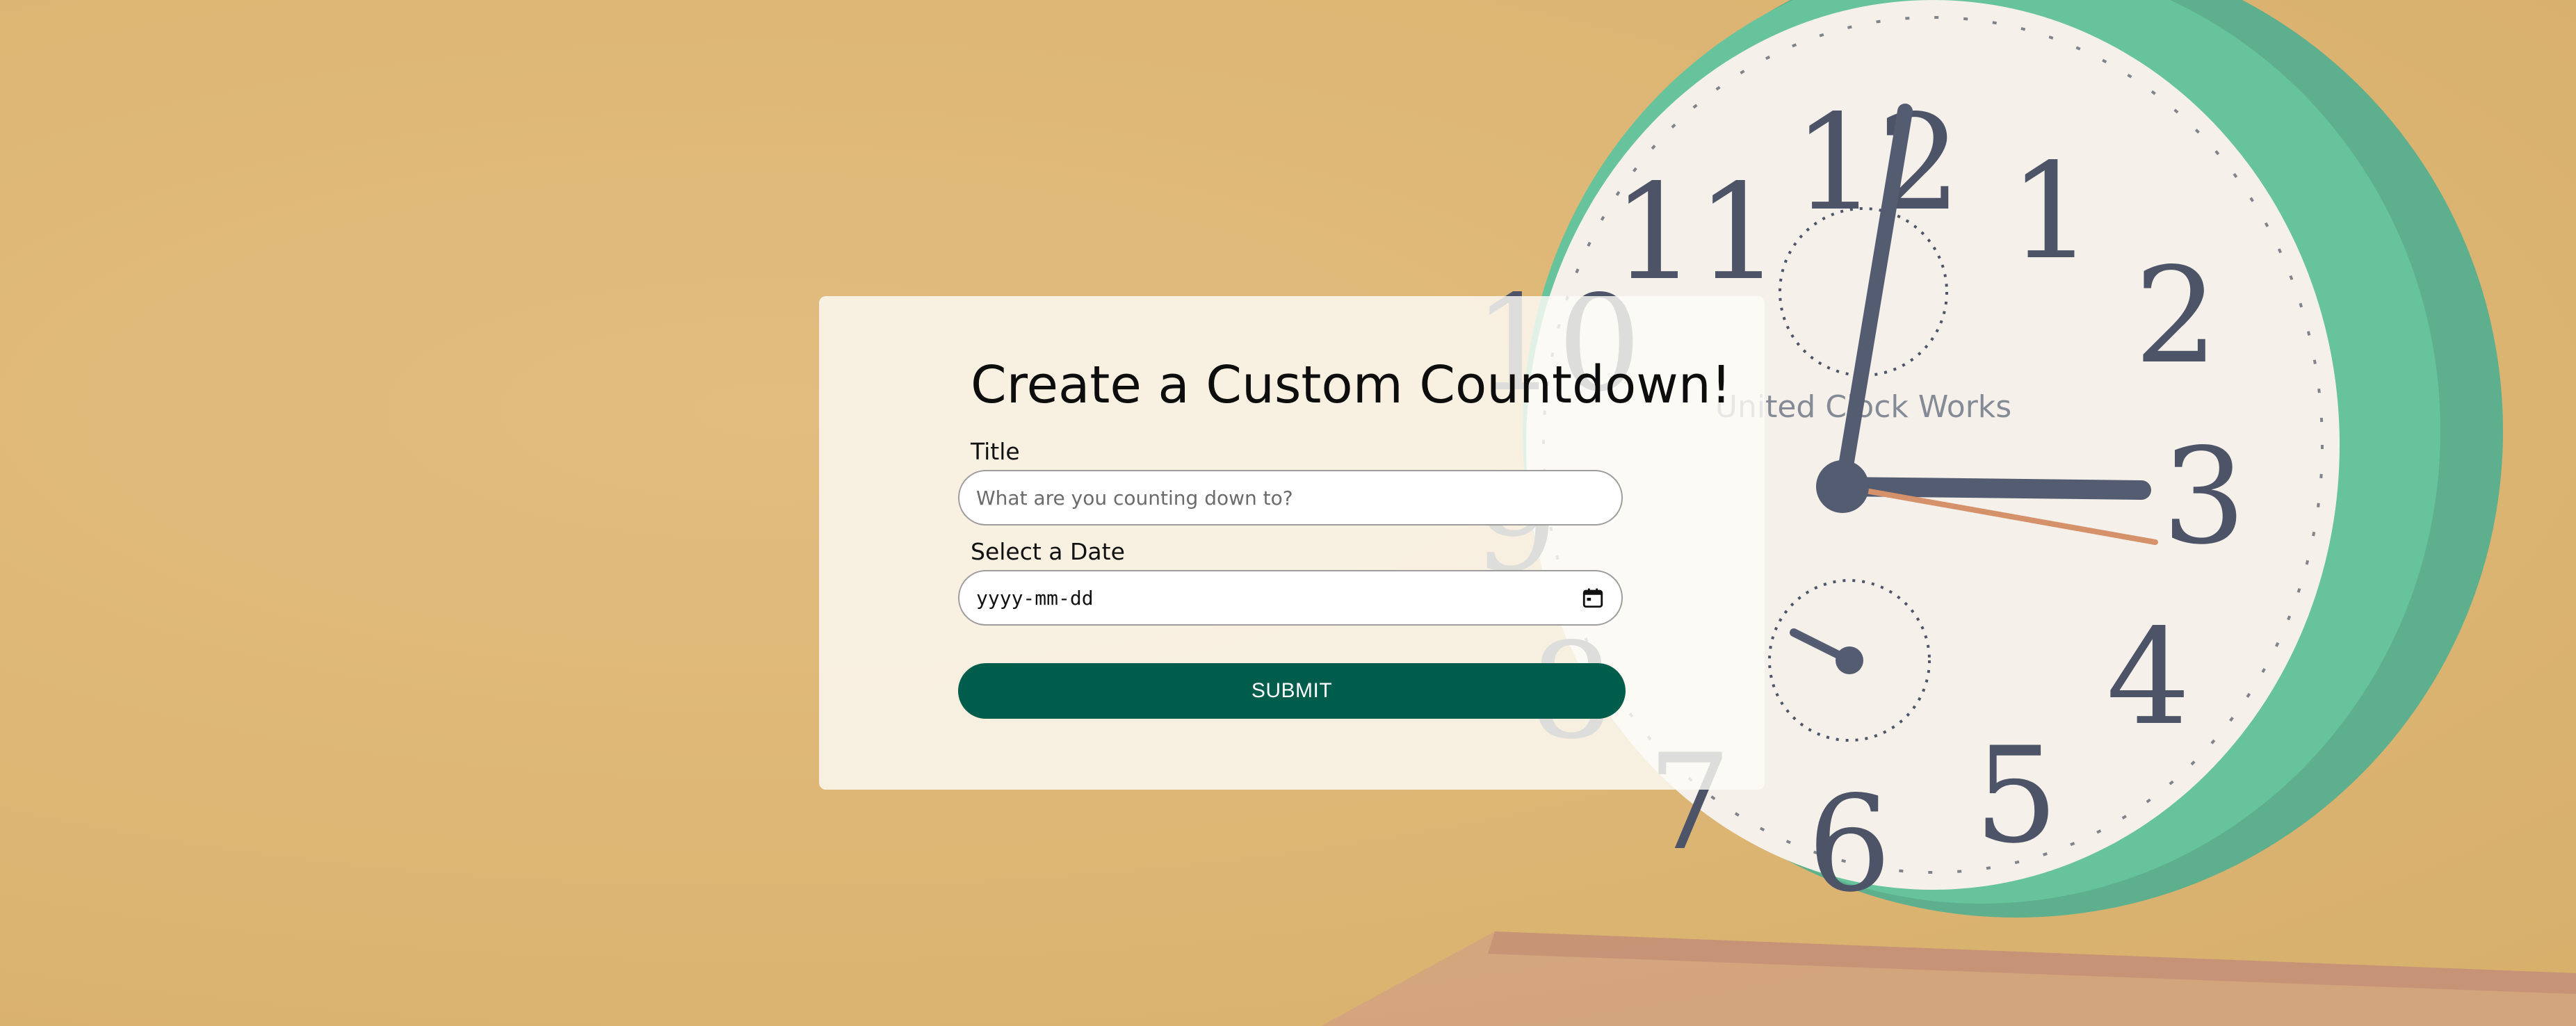 This screenshot has height=1026, width=2576. What do you see at coordinates (1351, 385) in the screenshot?
I see `page-title: Create a Custom Countdown!` at bounding box center [1351, 385].